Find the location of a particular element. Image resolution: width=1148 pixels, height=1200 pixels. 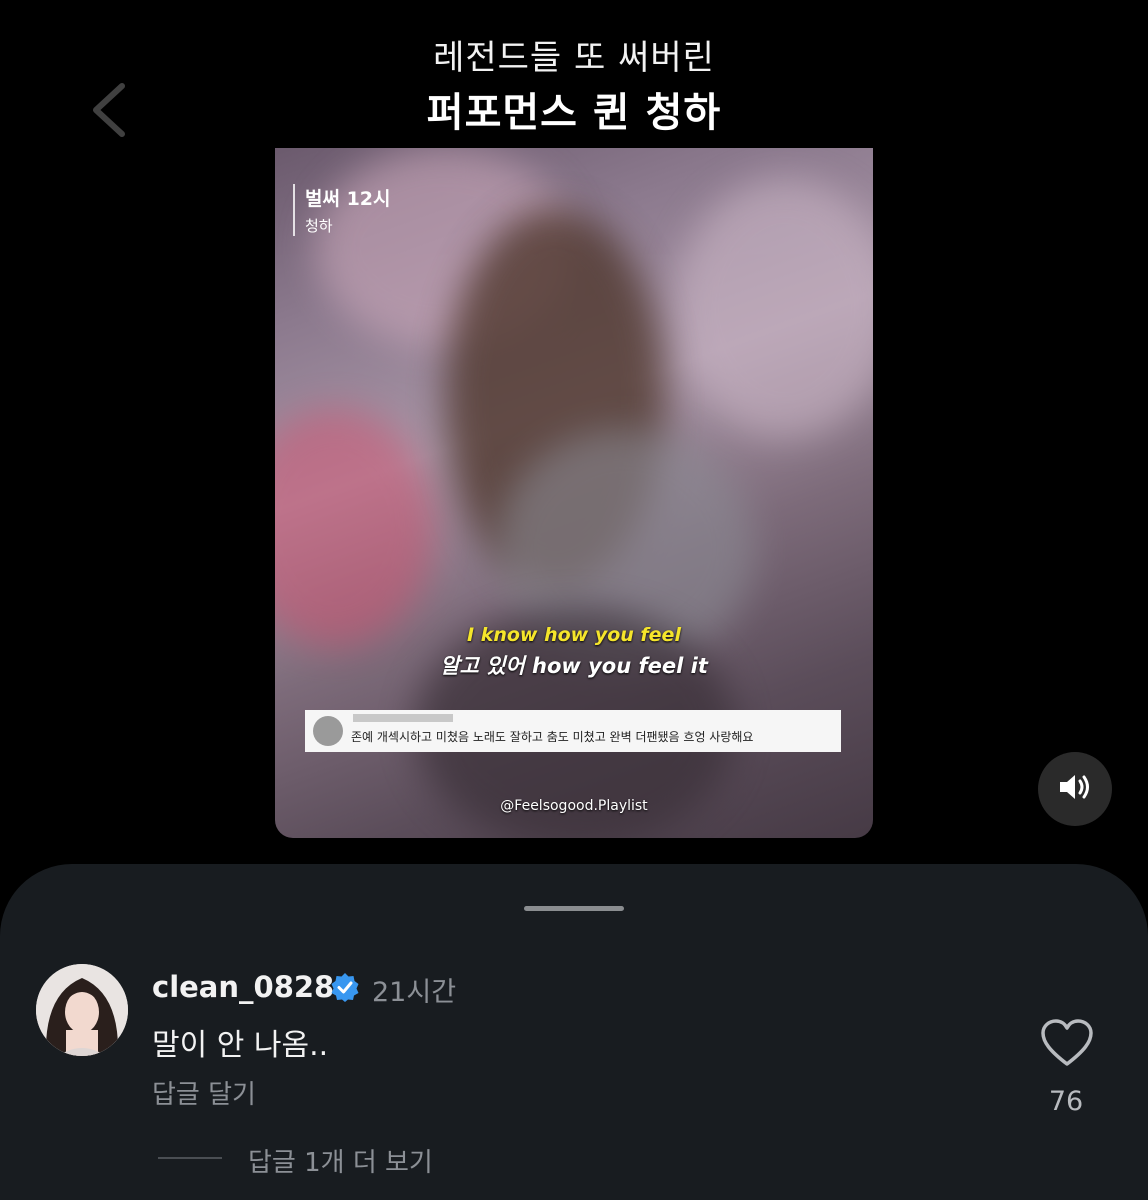

video-headline-line2: 퍼포먼스 퀸 청하 is located at coordinates (574, 113).